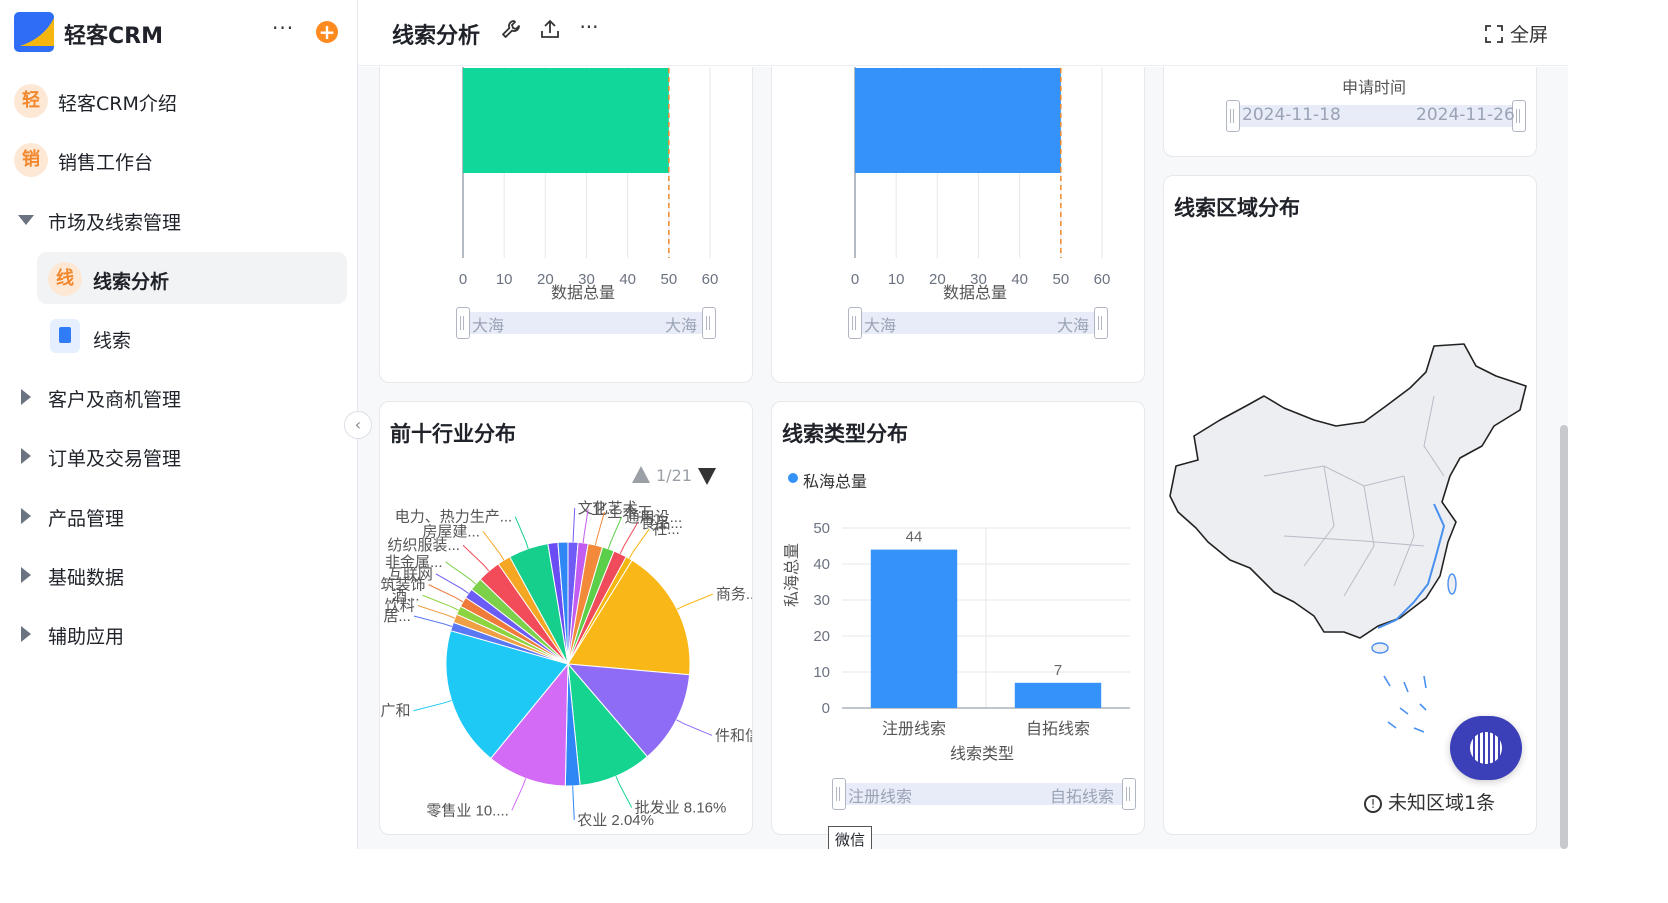 This screenshot has height=903, width=1668. What do you see at coordinates (65, 279) in the screenshot?
I see `badge-icon: 线` at bounding box center [65, 279].